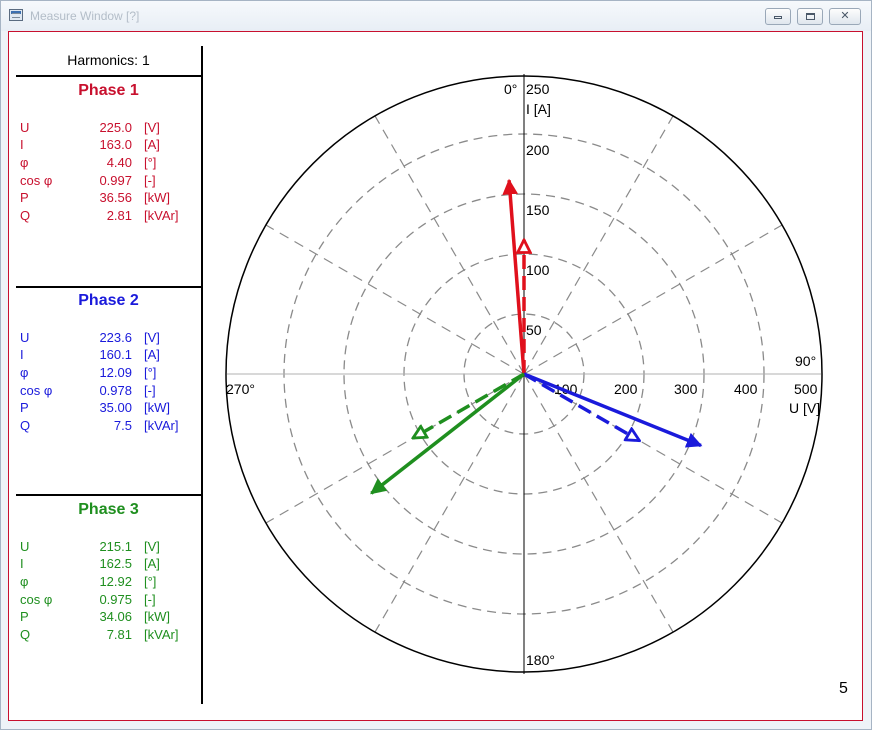  Describe the element at coordinates (448, 433) in the screenshot. I see `phase-3-current-phasor` at that location.